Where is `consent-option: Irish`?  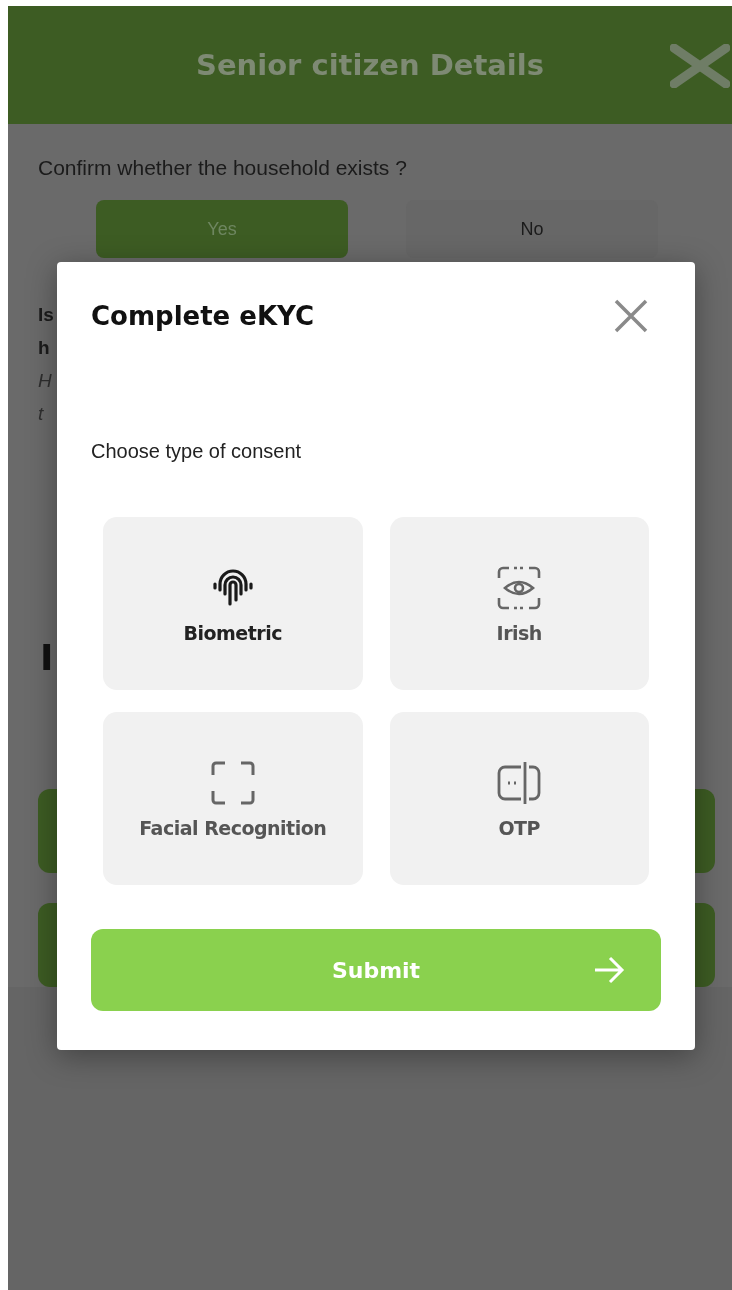 consent-option: Irish is located at coordinates (519, 603).